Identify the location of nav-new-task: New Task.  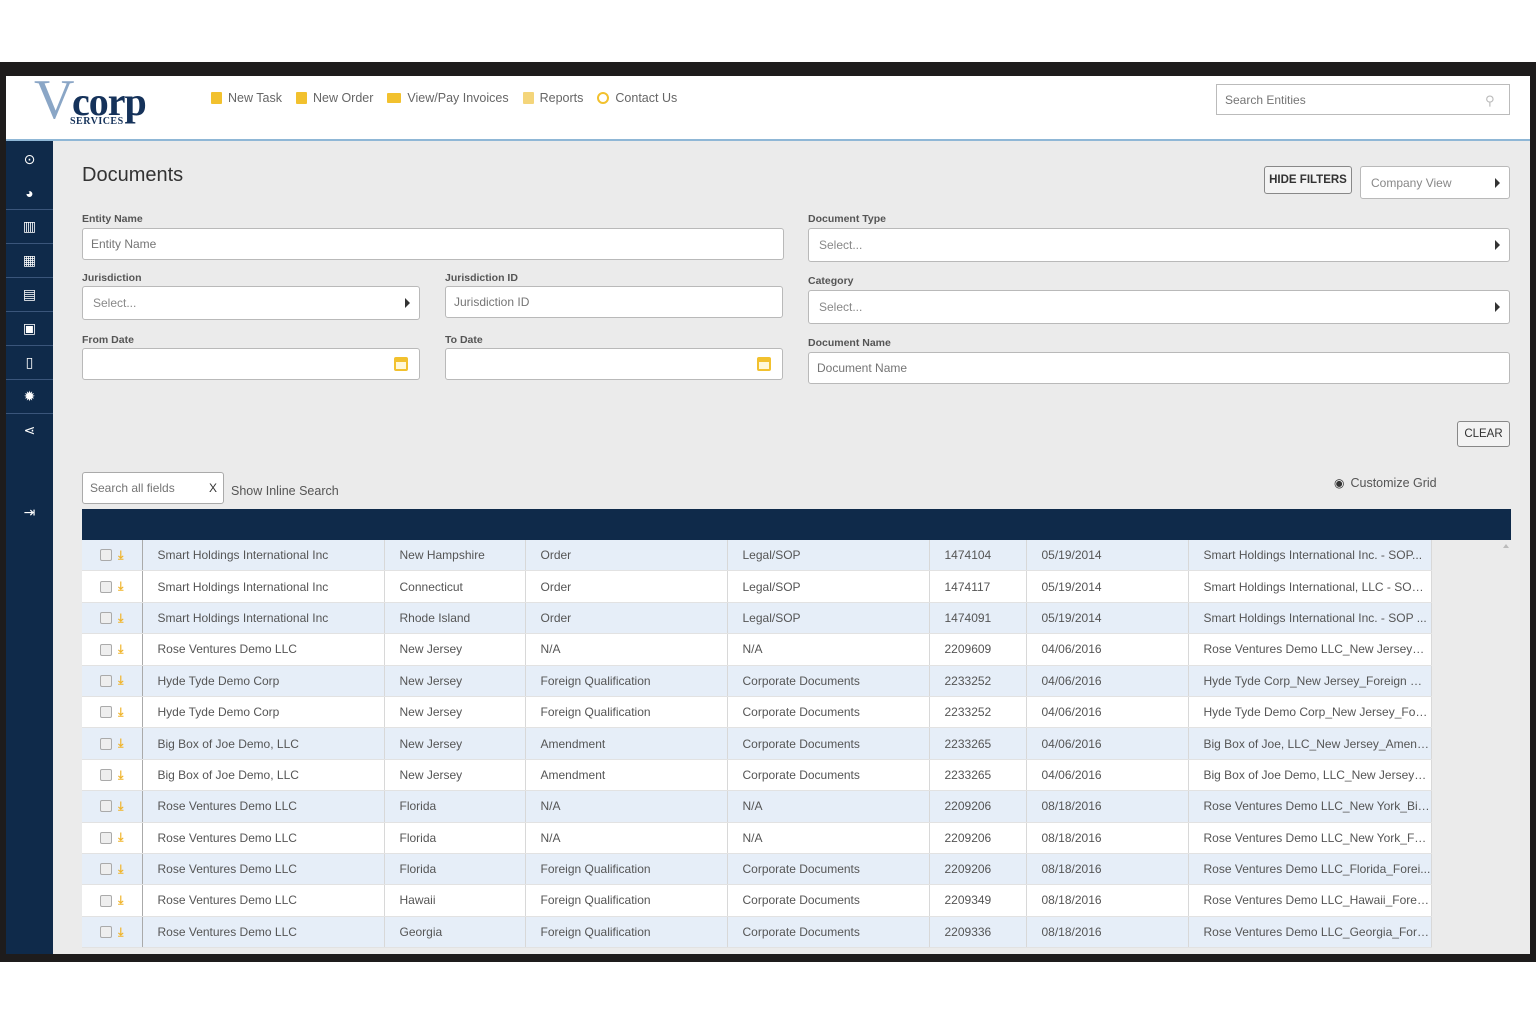
(246, 98).